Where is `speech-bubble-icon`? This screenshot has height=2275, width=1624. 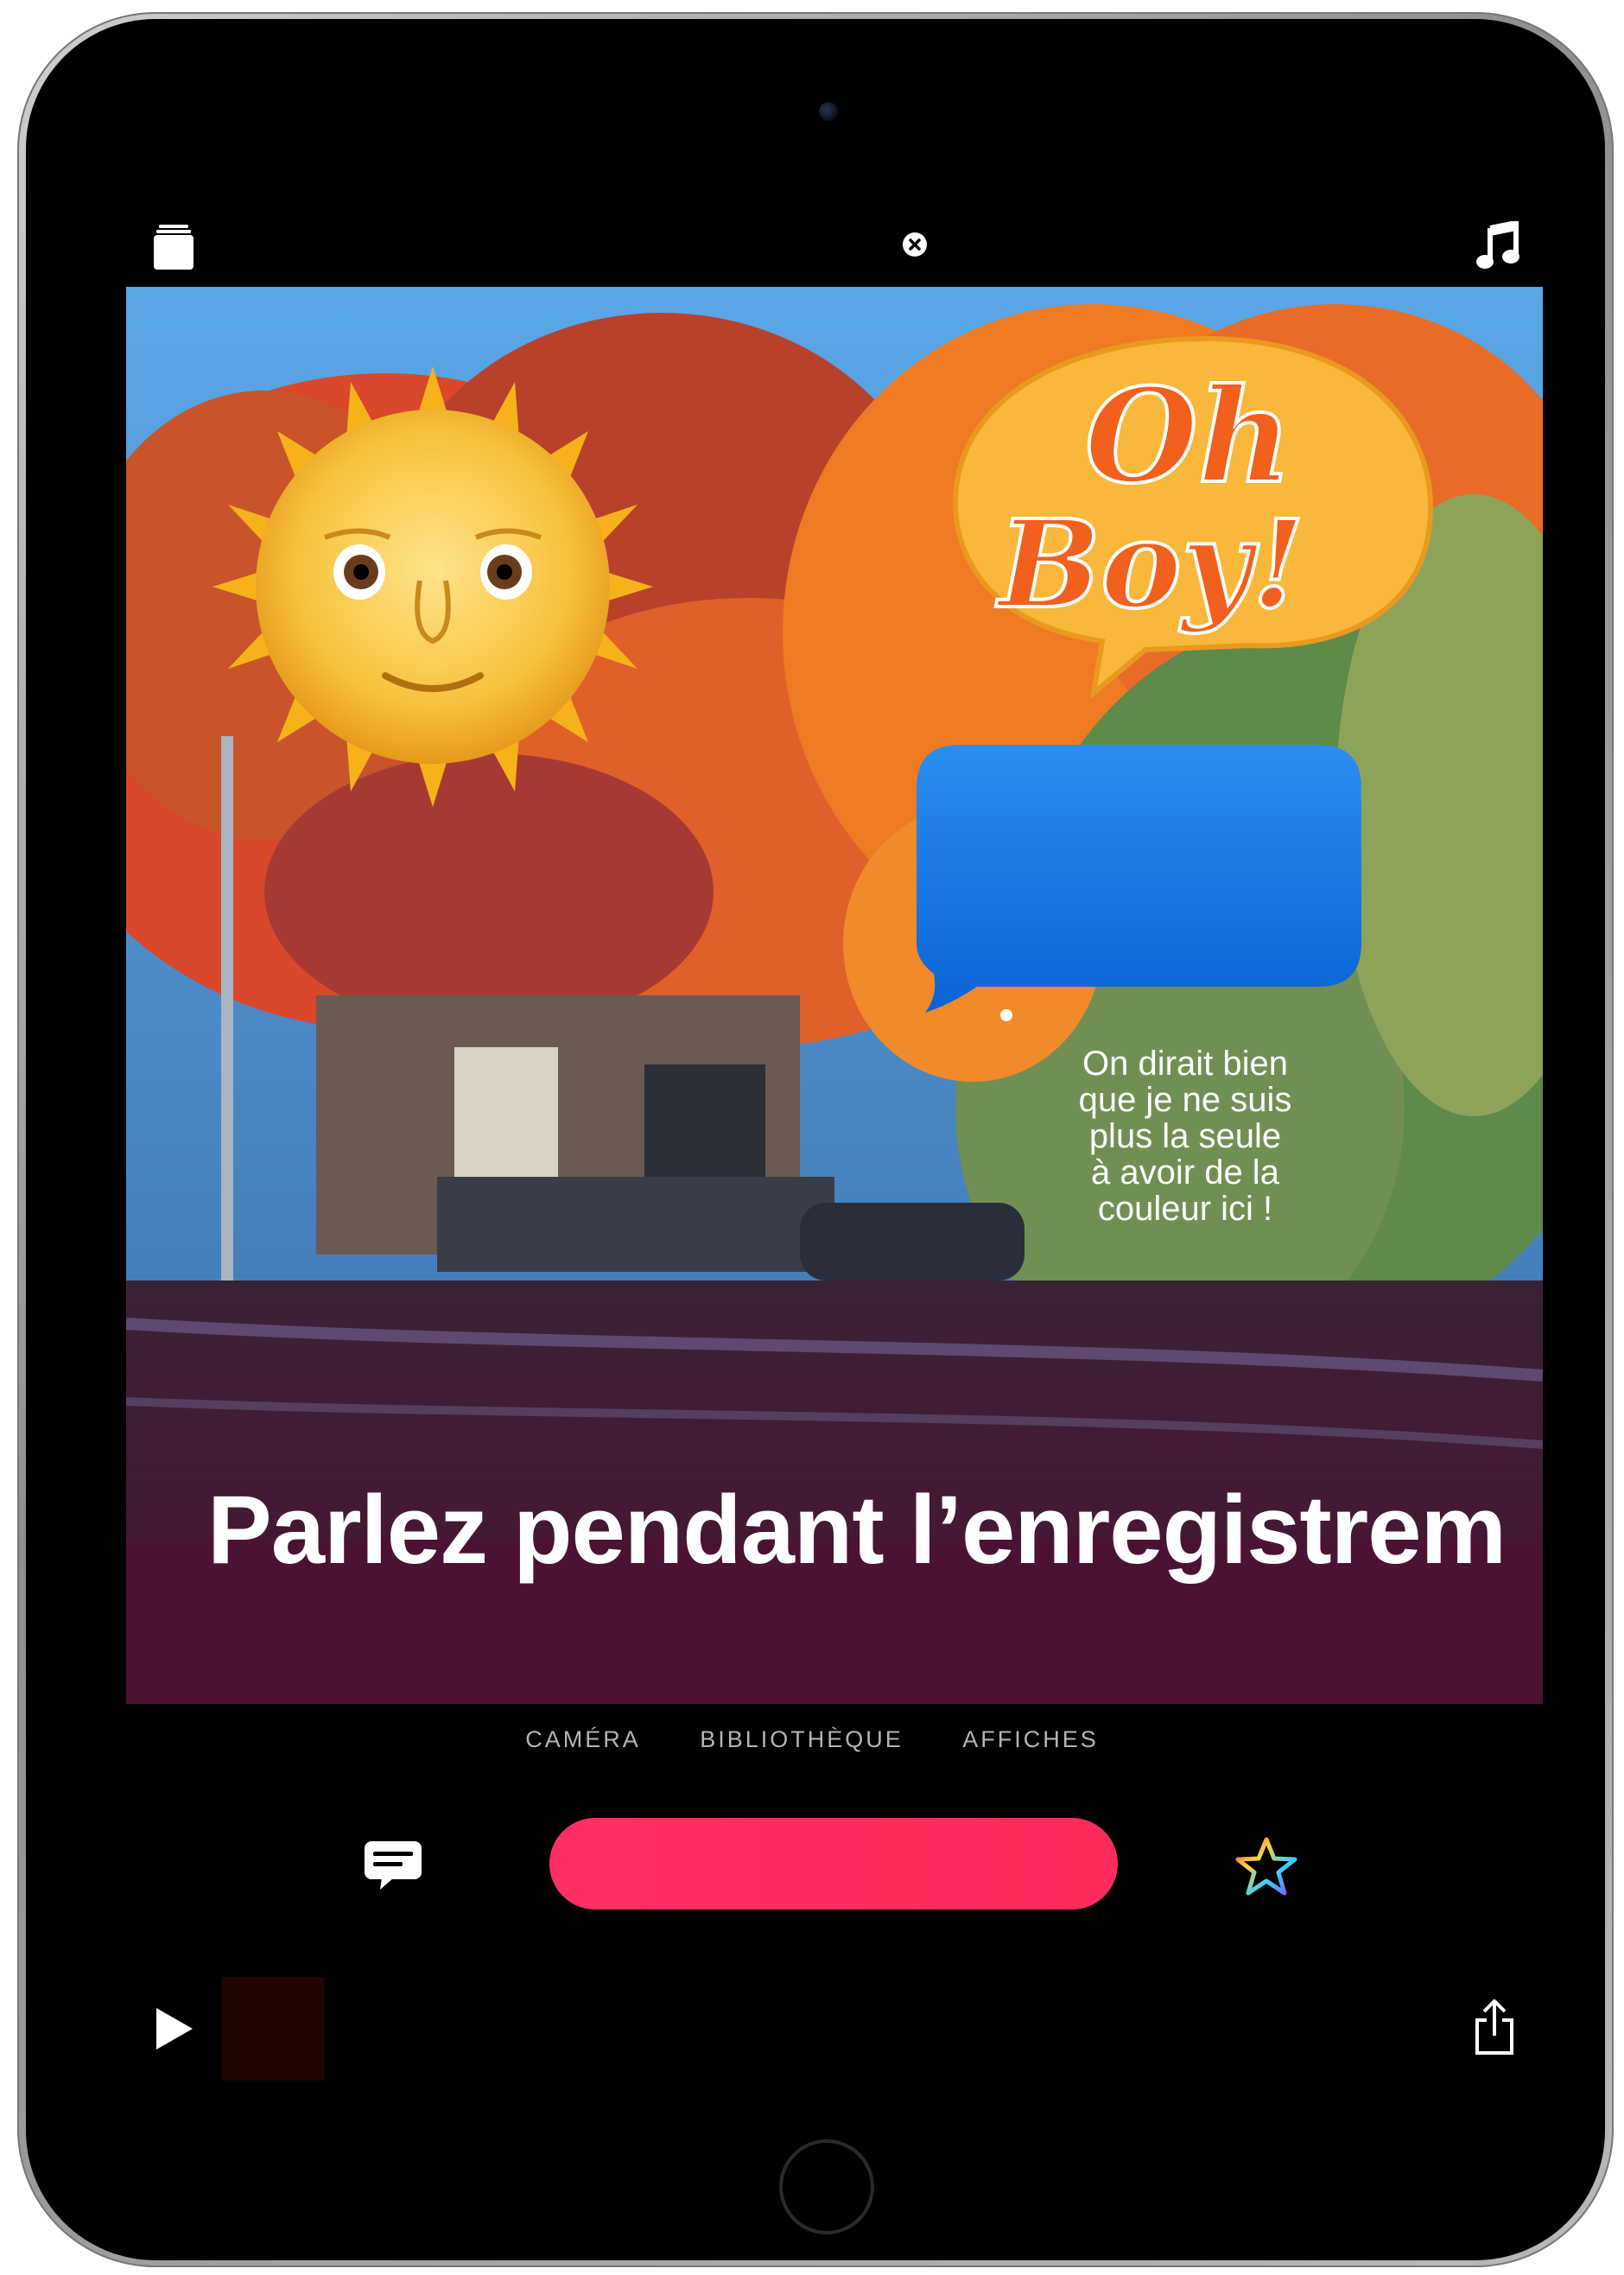
speech-bubble-icon is located at coordinates (393, 1865).